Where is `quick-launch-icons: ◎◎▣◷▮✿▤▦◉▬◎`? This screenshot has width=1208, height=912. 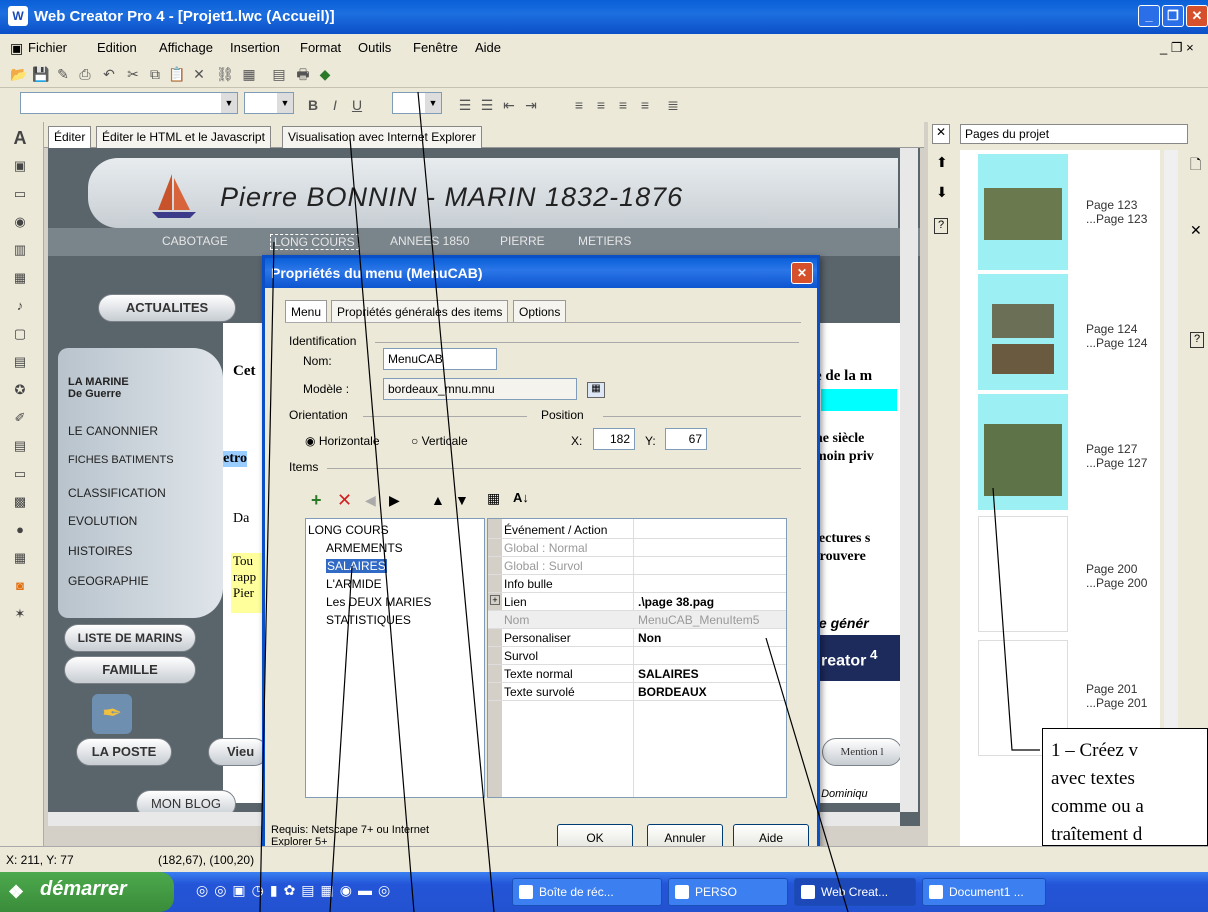 quick-launch-icons: ◎◎▣◷▮✿▤▦◉▬◎ is located at coordinates (296, 890).